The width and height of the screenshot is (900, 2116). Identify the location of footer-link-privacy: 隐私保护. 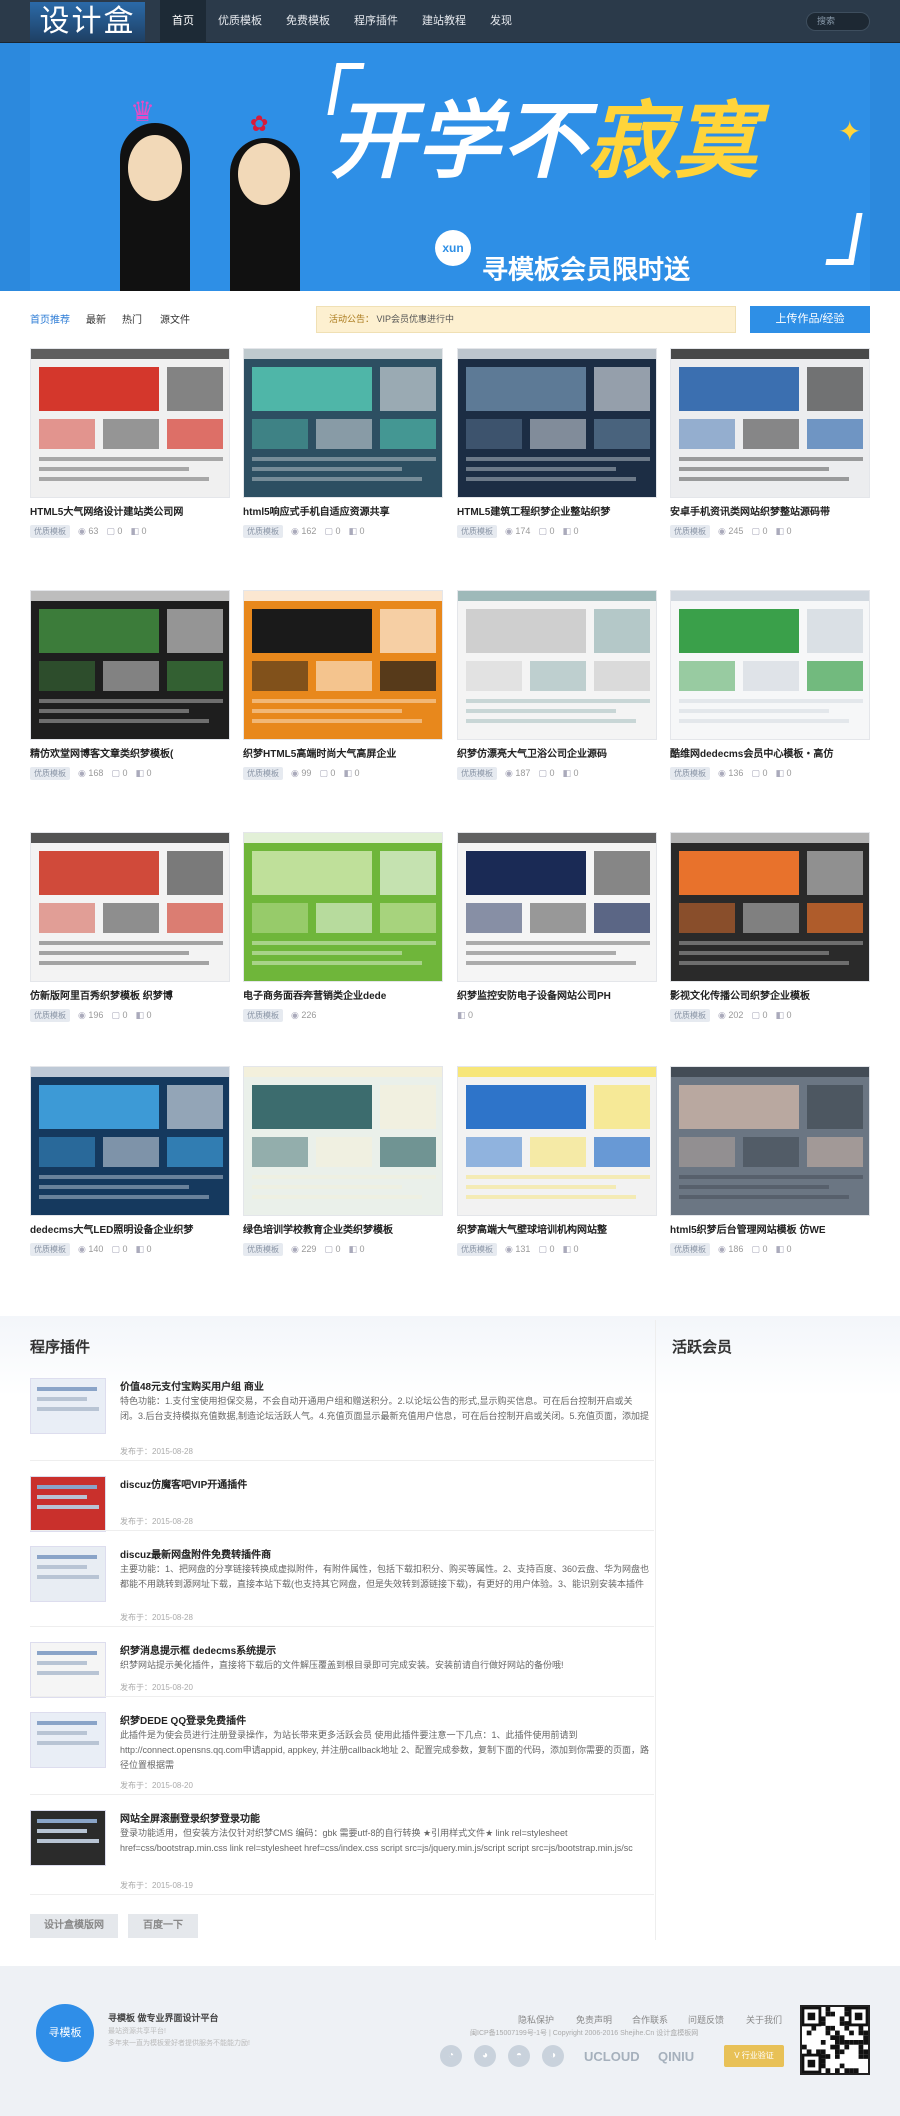
(536, 2019).